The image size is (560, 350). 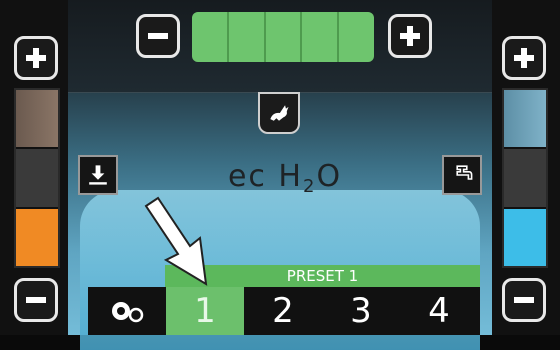 I want to click on gears-icon, so click(x=128, y=312).